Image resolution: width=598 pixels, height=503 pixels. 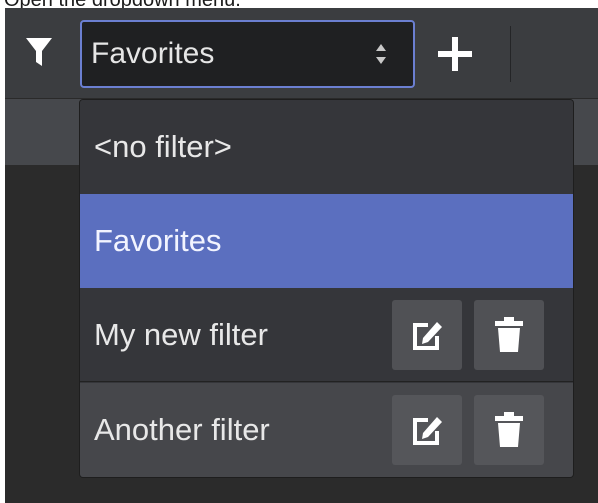 I want to click on option-label: My new filter, so click(x=181, y=334).